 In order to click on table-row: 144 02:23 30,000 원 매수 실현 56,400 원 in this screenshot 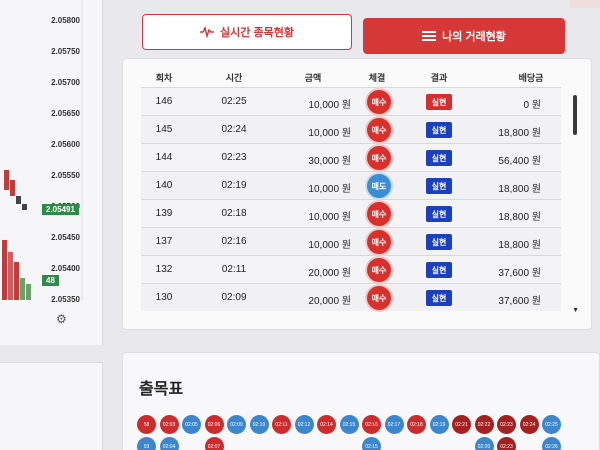, I will do `click(351, 157)`.